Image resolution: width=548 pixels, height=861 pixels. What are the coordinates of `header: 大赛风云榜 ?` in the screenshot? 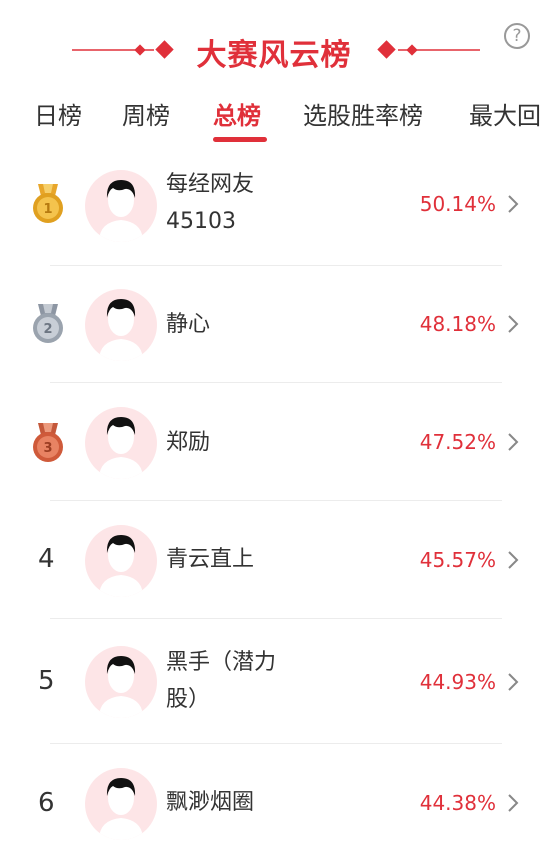 It's located at (274, 45).